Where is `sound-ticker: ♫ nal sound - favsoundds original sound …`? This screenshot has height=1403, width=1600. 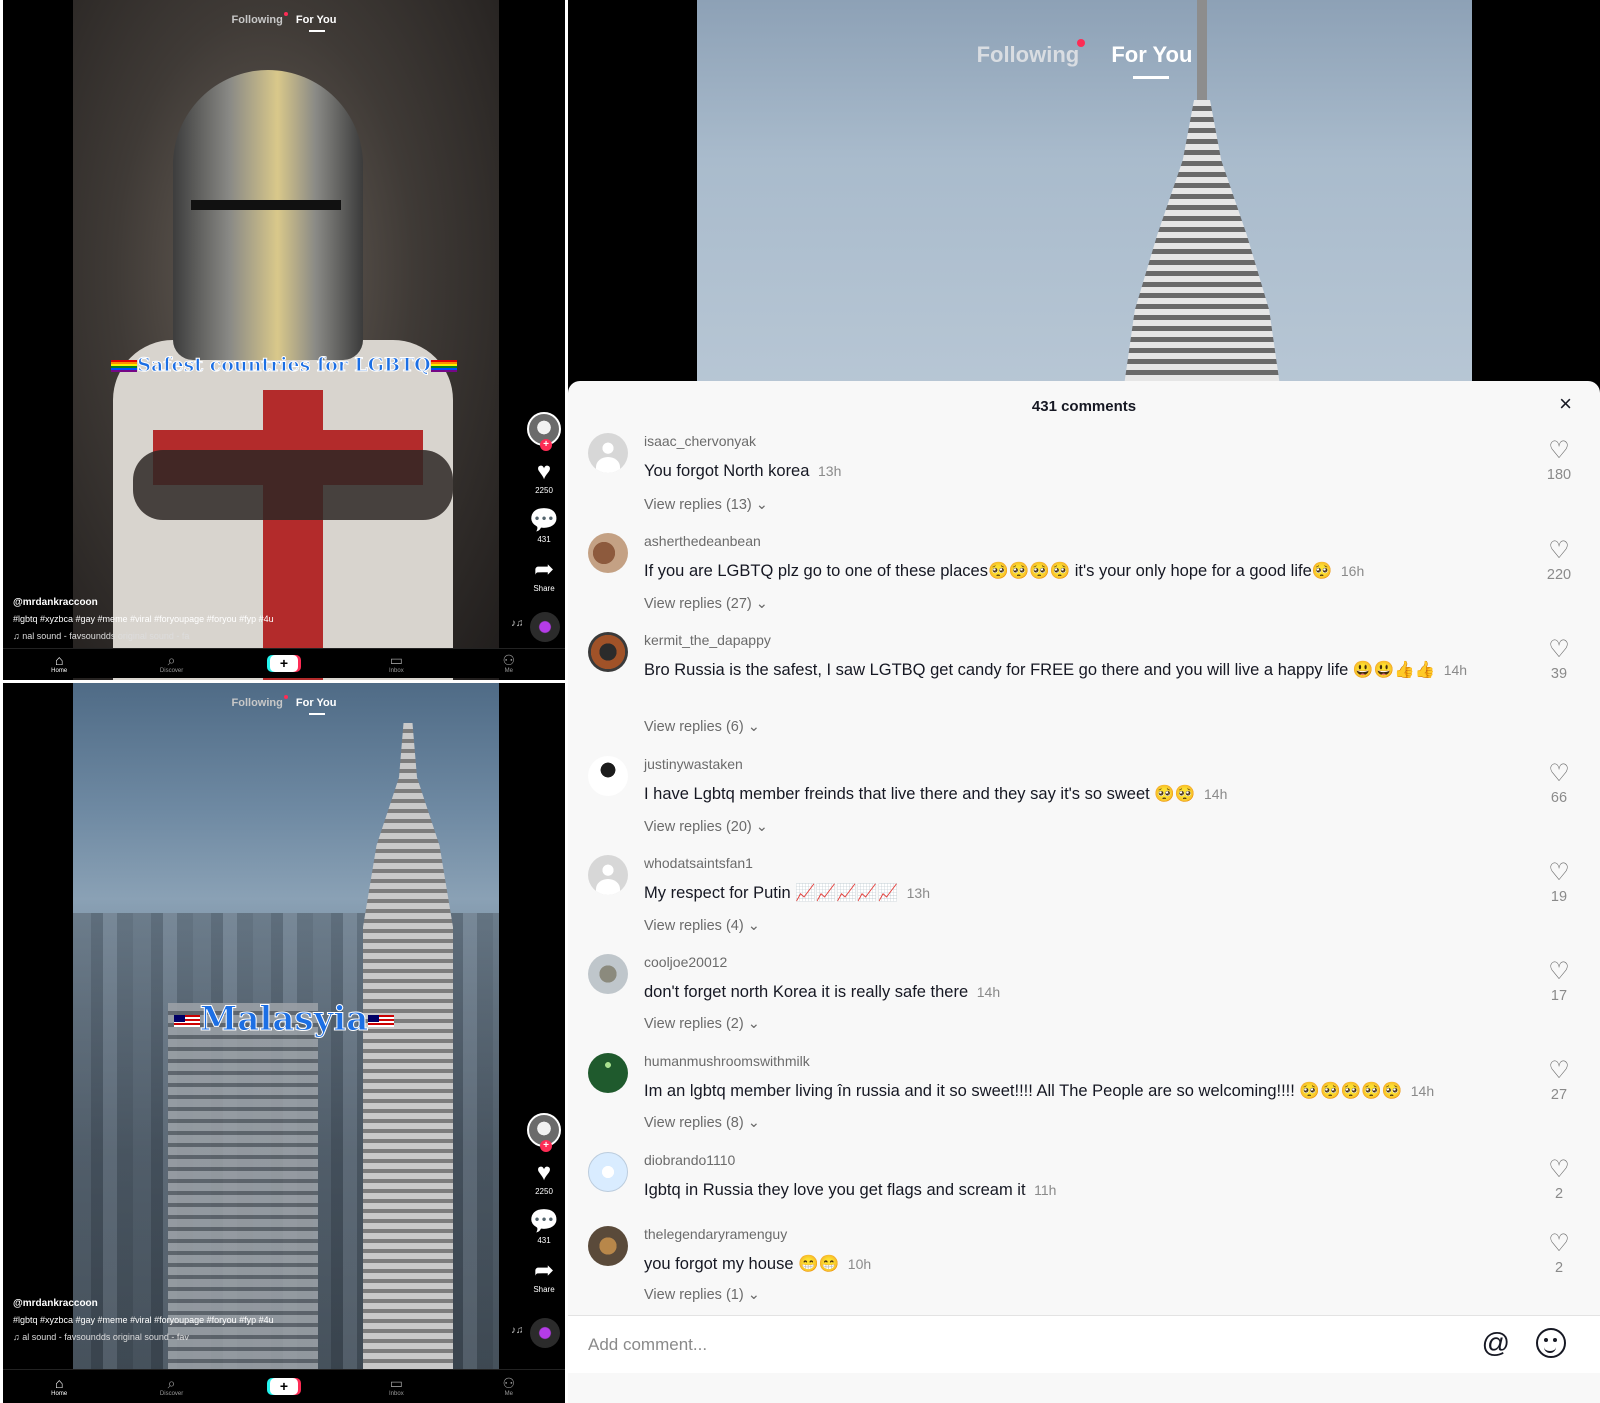
sound-ticker: ♫ nal sound - favsoundds original sound … is located at coordinates (143, 636).